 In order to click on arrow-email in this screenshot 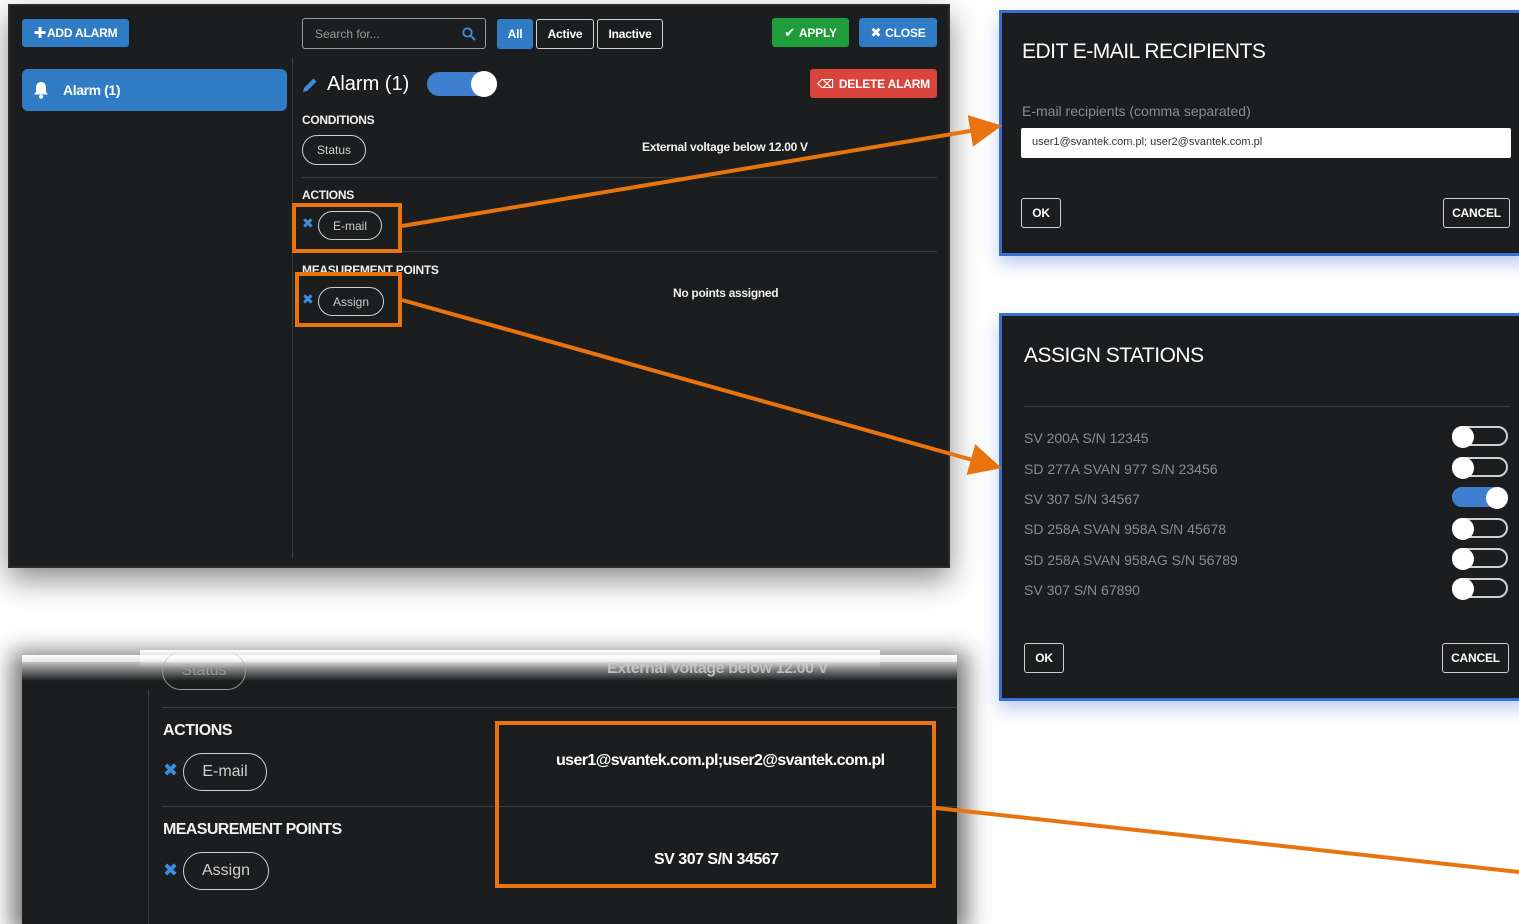, I will do `click(701, 171)`.